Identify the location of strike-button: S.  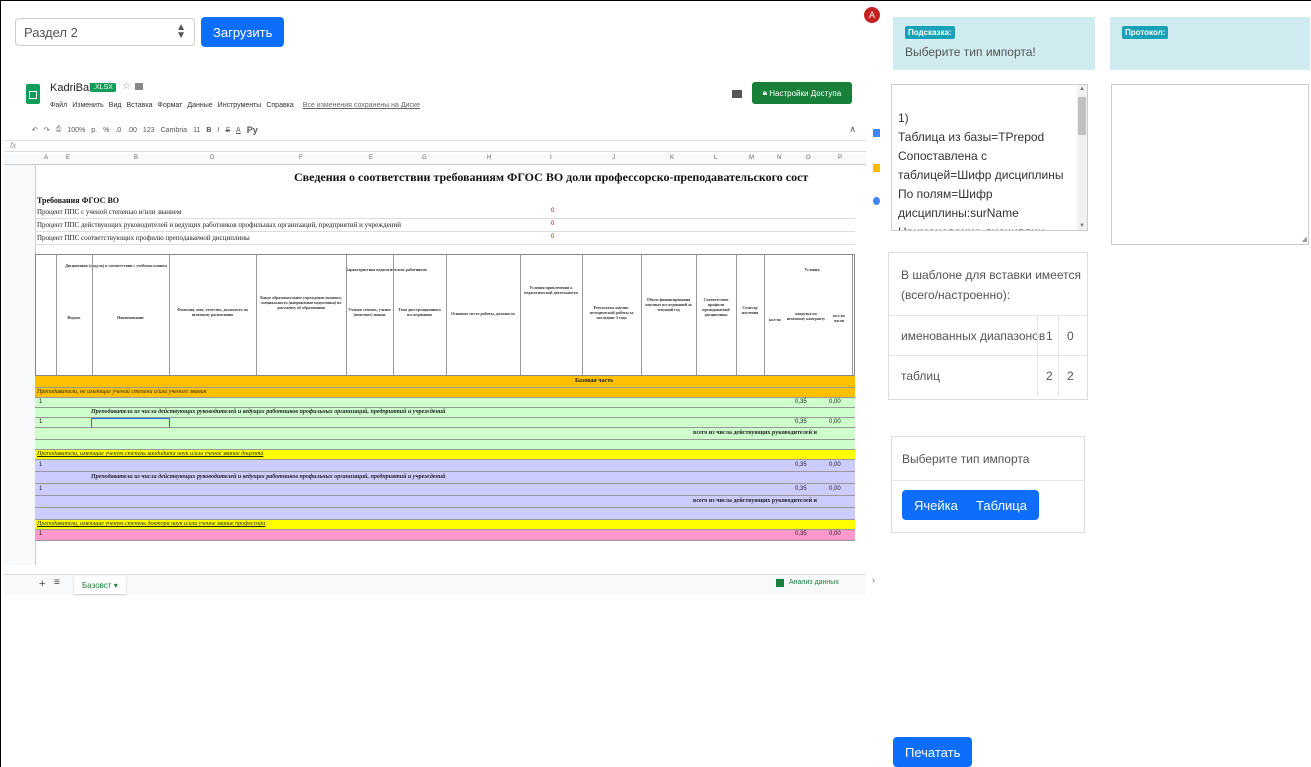
(227, 130).